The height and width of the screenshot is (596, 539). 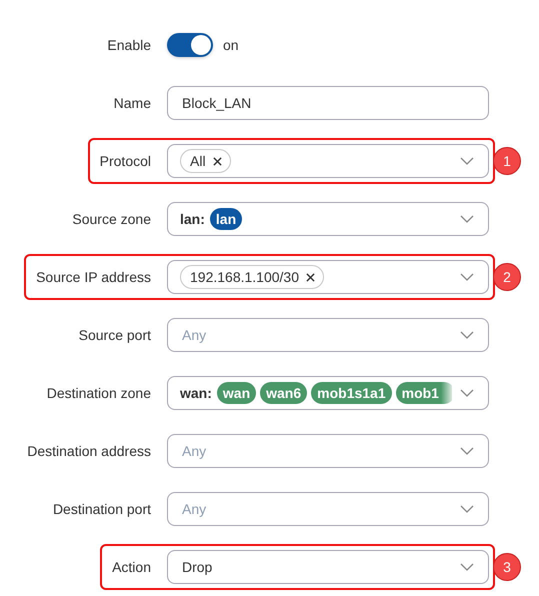 I want to click on callout-badge: 3, so click(x=507, y=567).